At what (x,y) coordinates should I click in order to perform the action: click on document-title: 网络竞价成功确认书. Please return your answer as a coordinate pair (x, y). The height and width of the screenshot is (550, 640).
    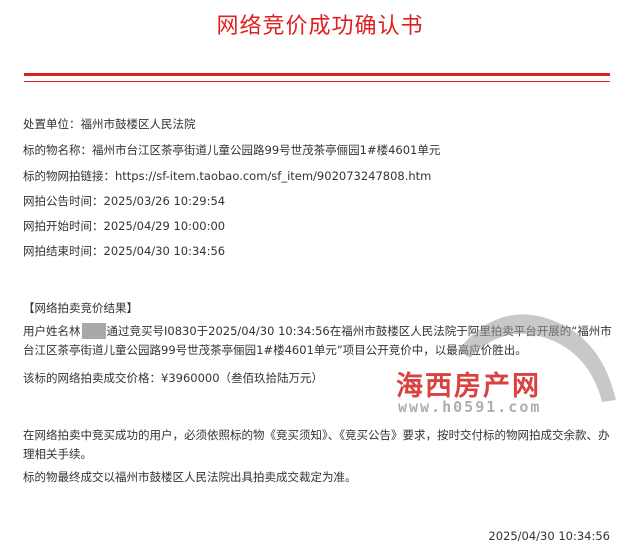
    Looking at the image, I should click on (320, 26).